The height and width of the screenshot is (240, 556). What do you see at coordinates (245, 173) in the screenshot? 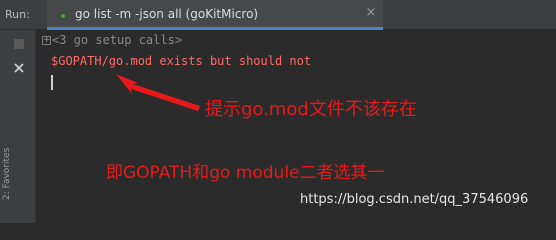
I see `annotation-note-2: 即GOPATH和go module二者选其一` at bounding box center [245, 173].